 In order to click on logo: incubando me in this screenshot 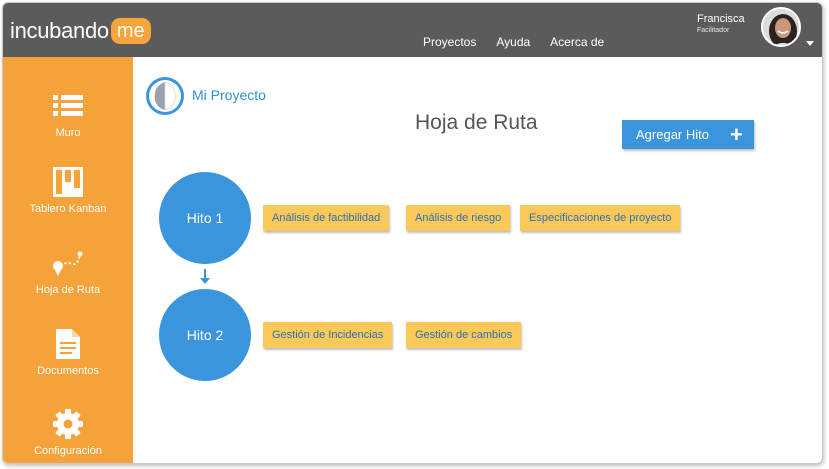, I will do `click(80, 31)`.